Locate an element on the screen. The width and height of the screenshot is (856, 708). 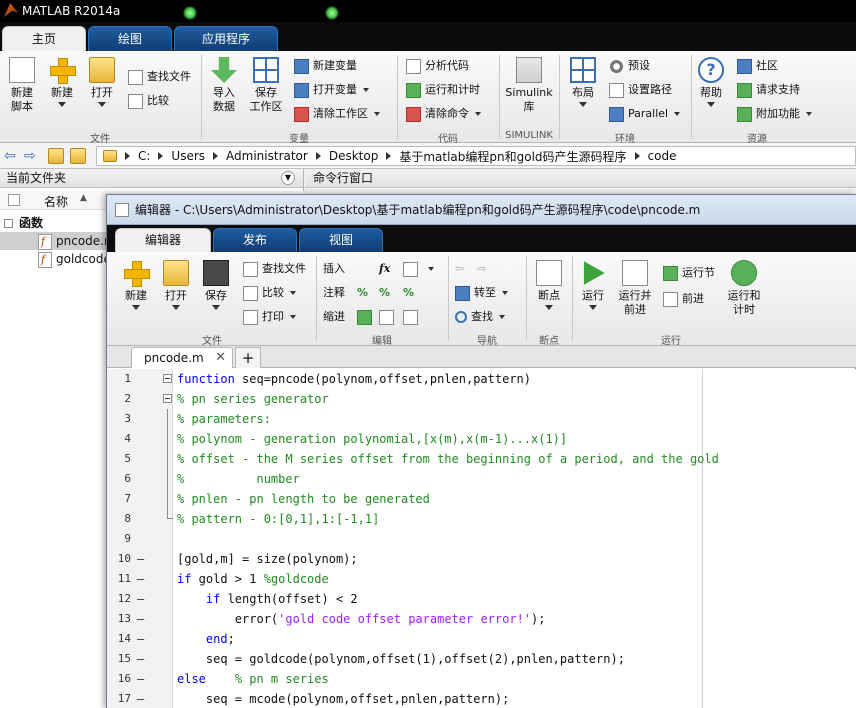
code-line: 11– if gold > 1 %goldcode is located at coordinates (481, 579).